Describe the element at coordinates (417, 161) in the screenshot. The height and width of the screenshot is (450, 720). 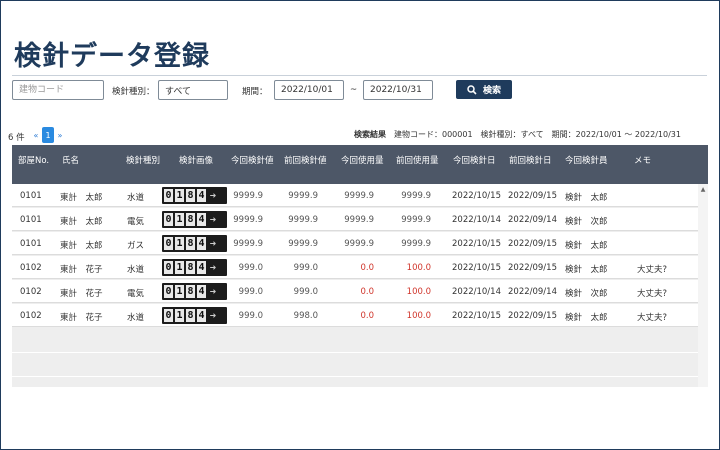
I see `col-previous-usage: 前回使用量` at that location.